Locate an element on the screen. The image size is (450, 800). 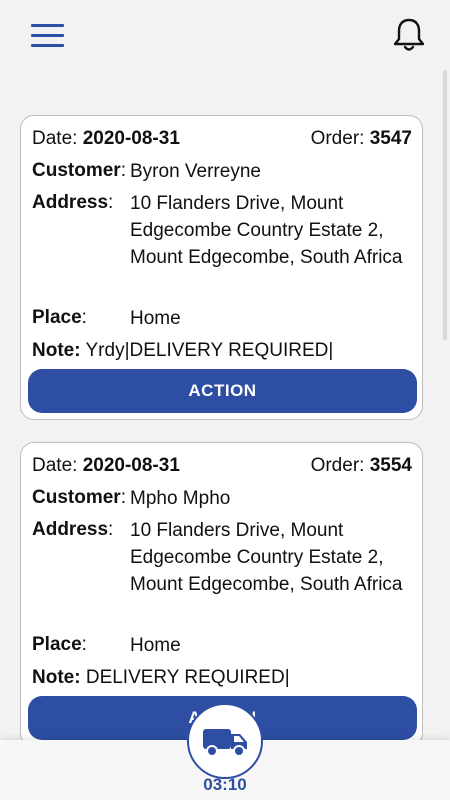
delivery-truck-icon is located at coordinates (225, 743).